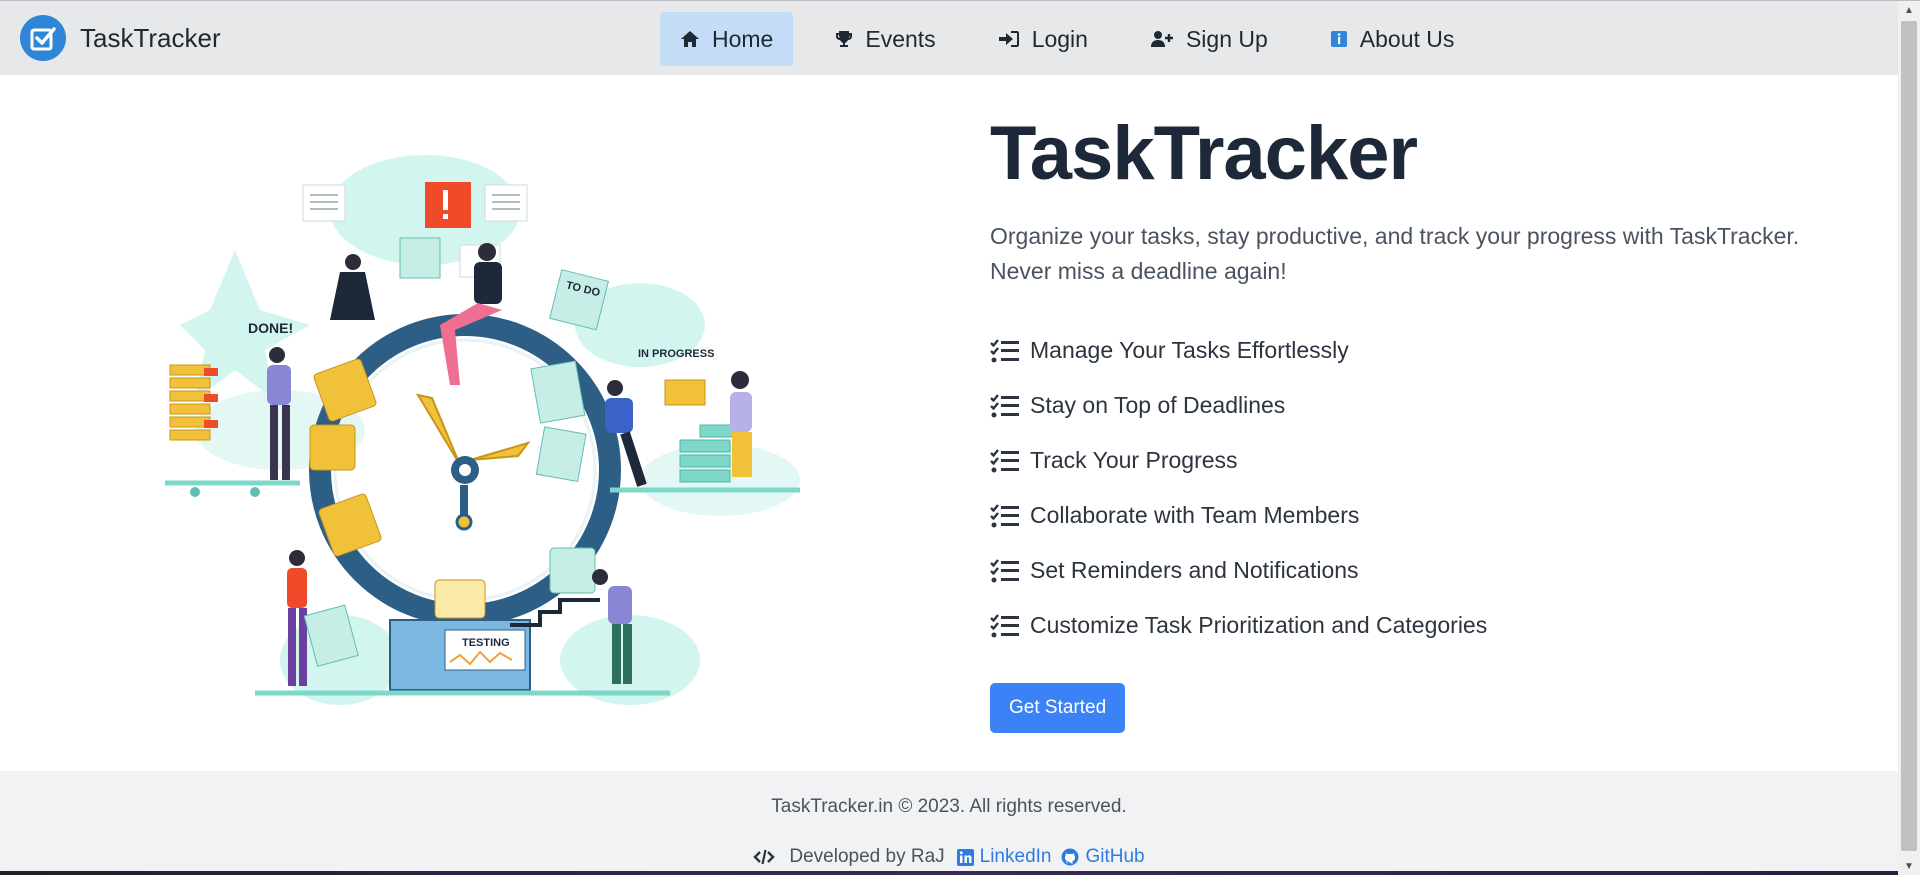 The height and width of the screenshot is (875, 1920). I want to click on home-icon, so click(690, 39).